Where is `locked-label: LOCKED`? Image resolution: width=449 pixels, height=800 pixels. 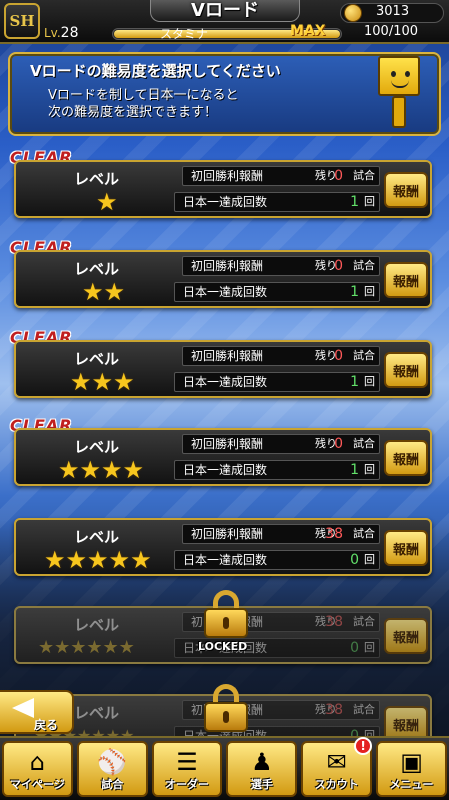
locked-label: LOCKED is located at coordinates (223, 646).